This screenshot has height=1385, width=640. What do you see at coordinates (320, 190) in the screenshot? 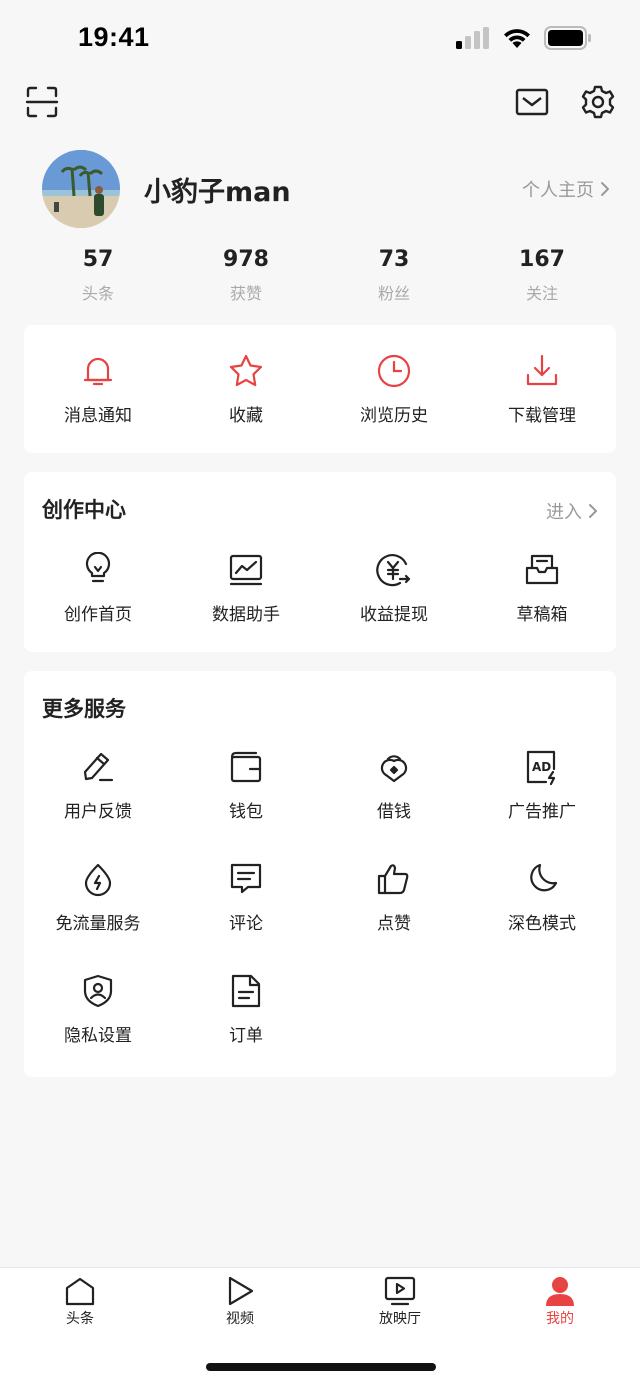
I see `profile-header: 小豹子man 个人主页` at bounding box center [320, 190].